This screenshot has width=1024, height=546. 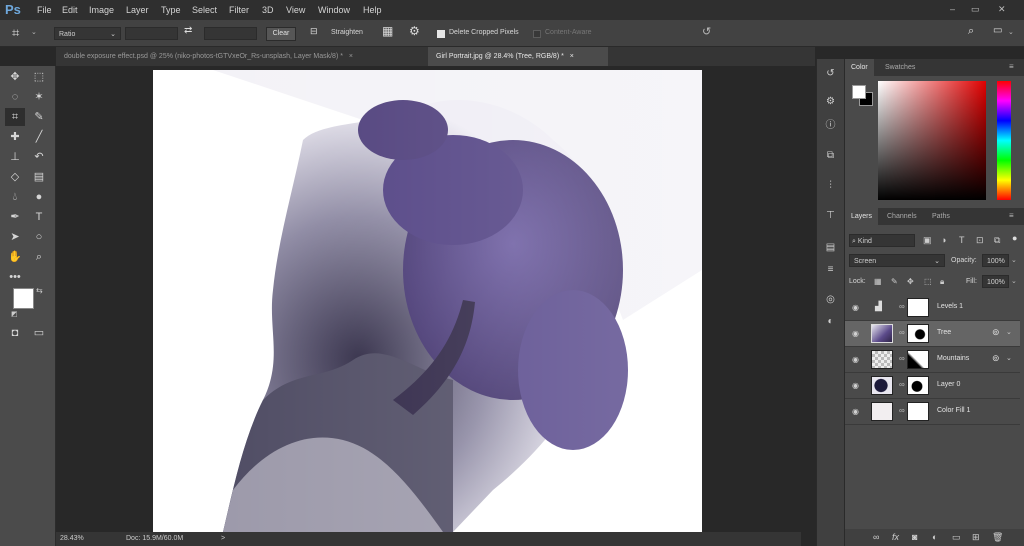 I want to click on dodge-tool-icon: ●, so click(x=39, y=197).